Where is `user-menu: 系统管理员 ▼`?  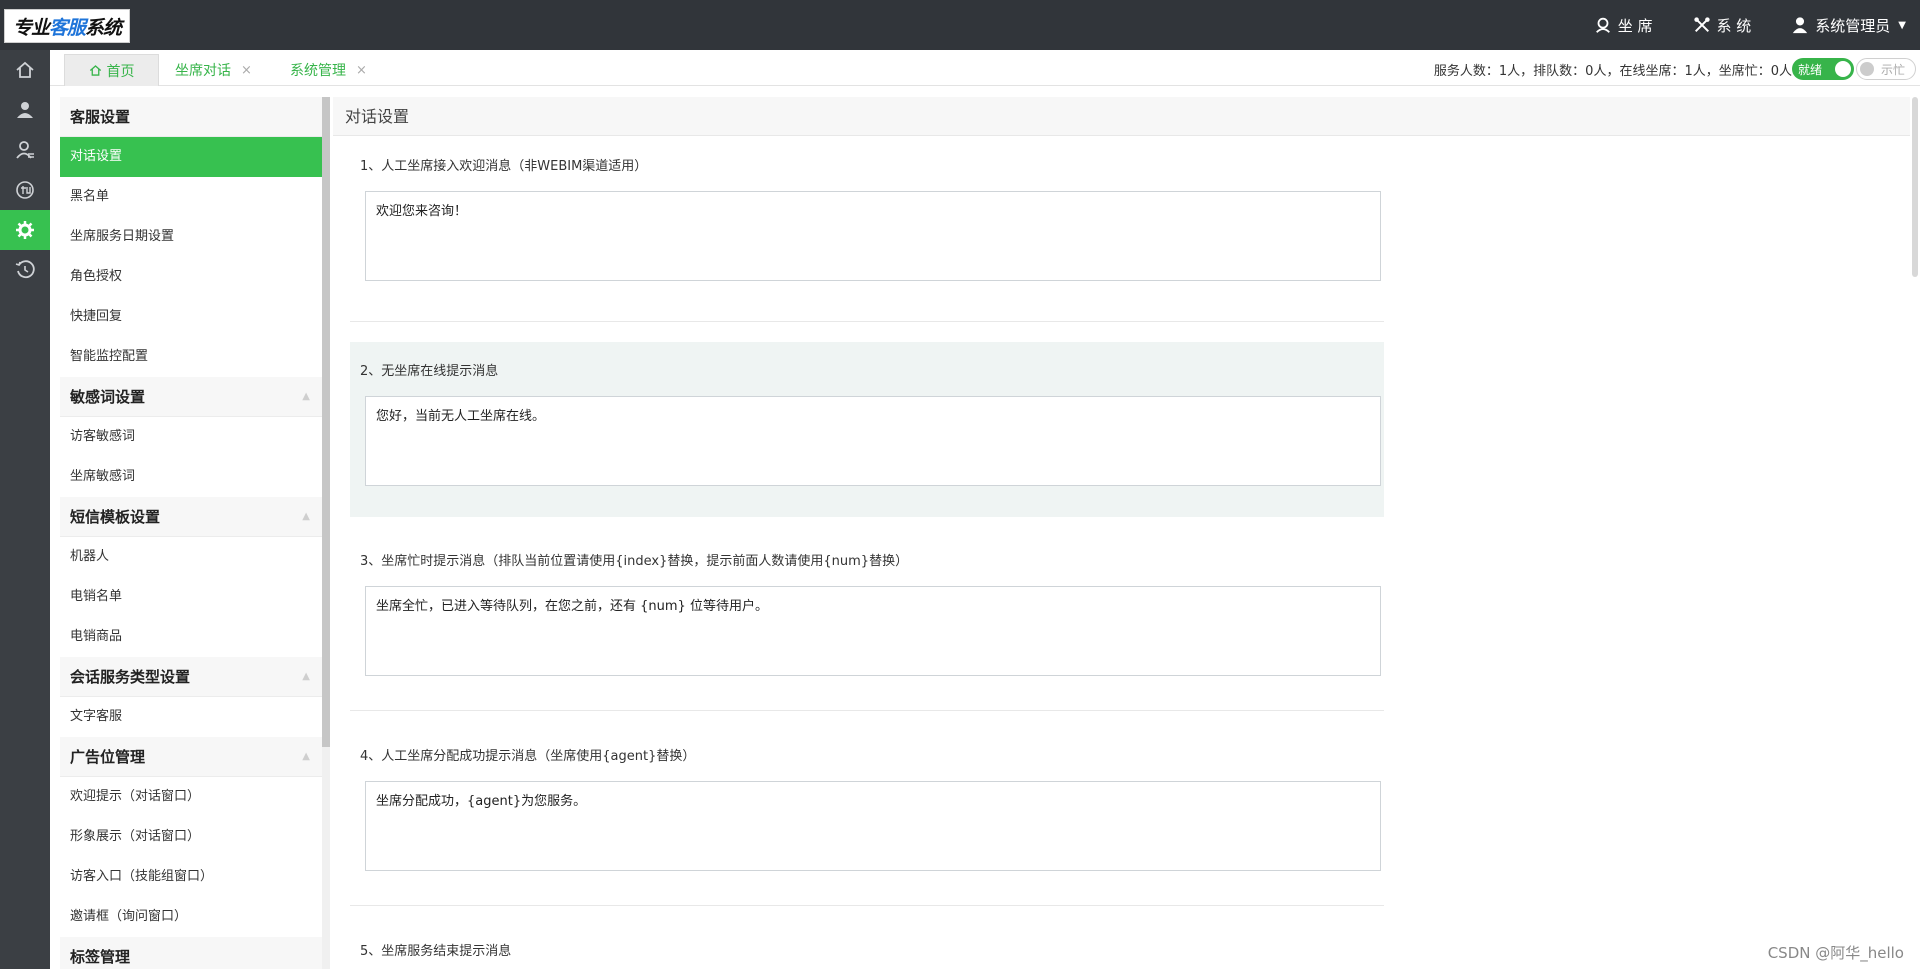 user-menu: 系统管理员 ▼ is located at coordinates (1848, 25).